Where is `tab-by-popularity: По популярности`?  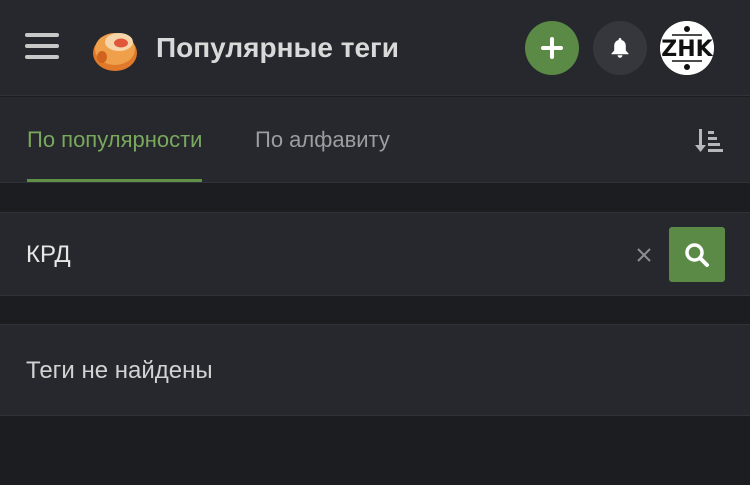 tab-by-popularity: По популярности is located at coordinates (115, 139).